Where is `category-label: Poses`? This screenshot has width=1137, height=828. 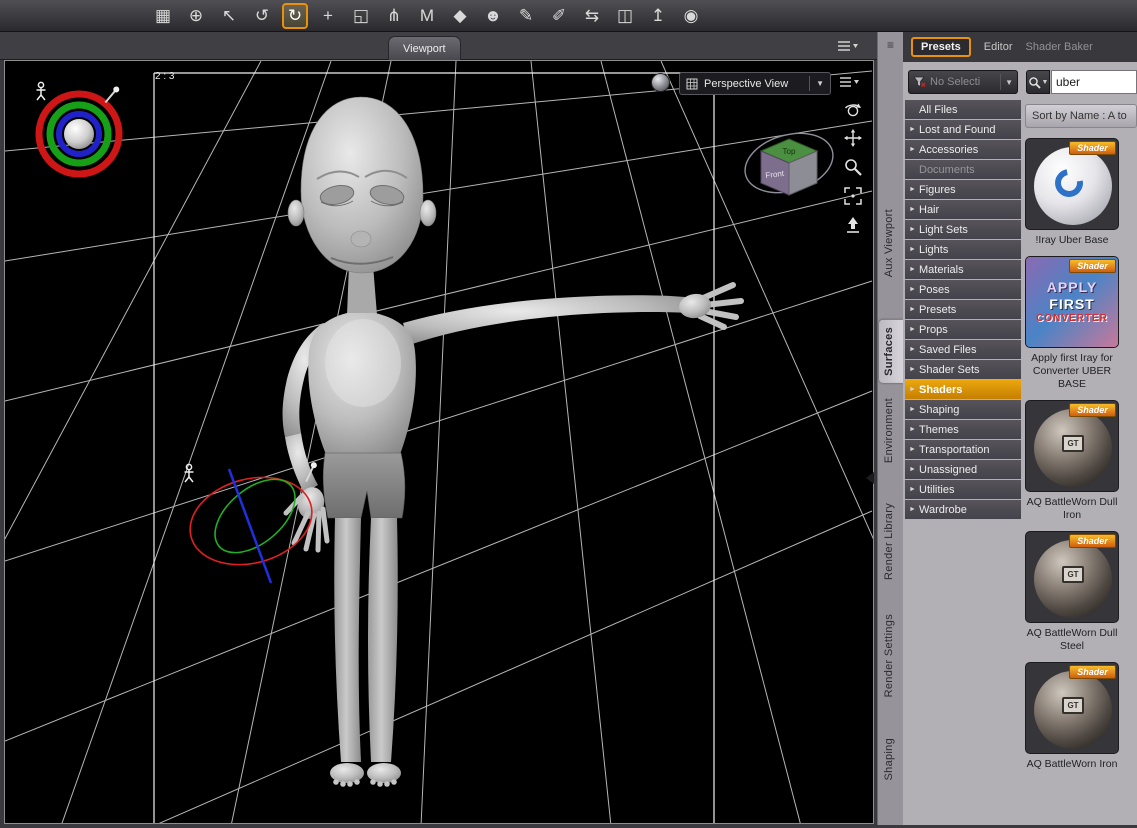
category-label: Poses is located at coordinates (934, 289).